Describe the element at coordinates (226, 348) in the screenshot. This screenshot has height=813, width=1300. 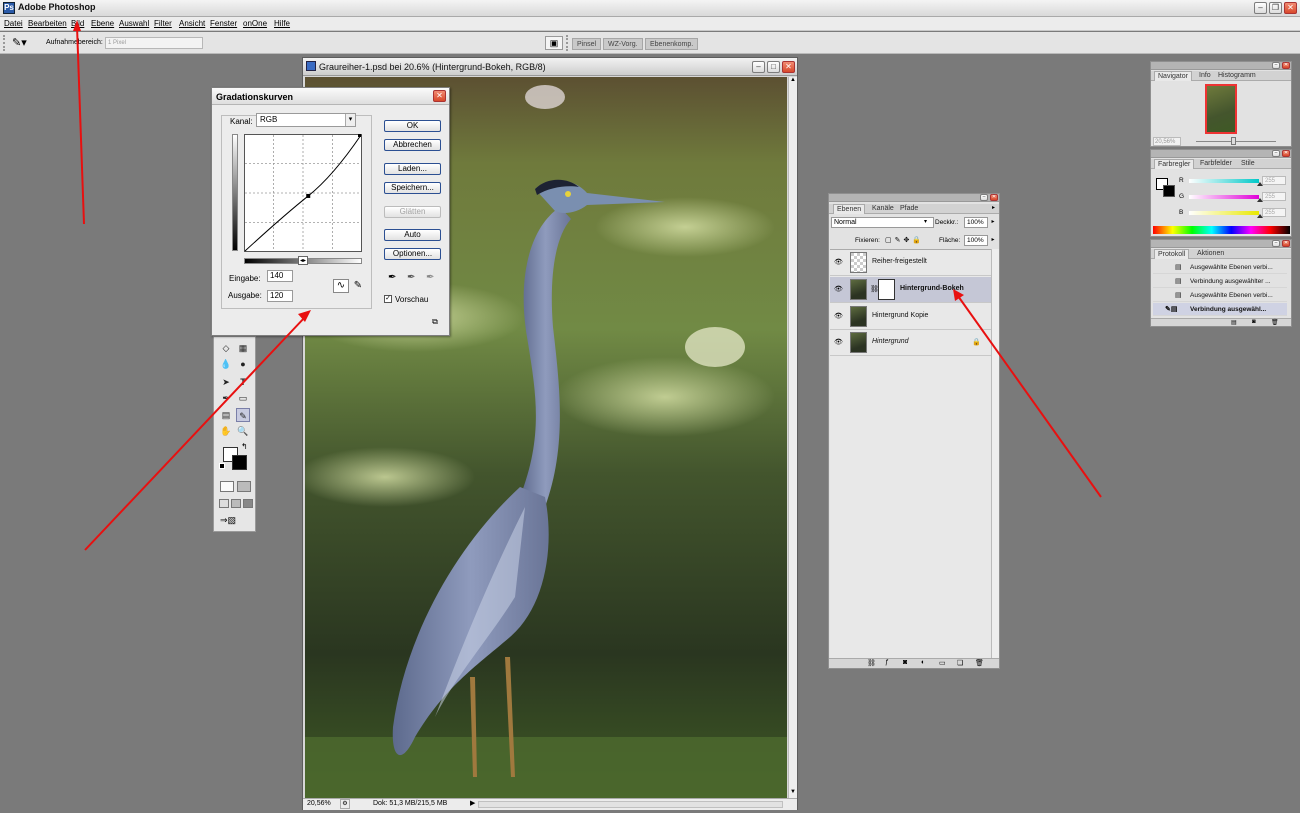
I see `eraser-tool-icon: ◇` at that location.